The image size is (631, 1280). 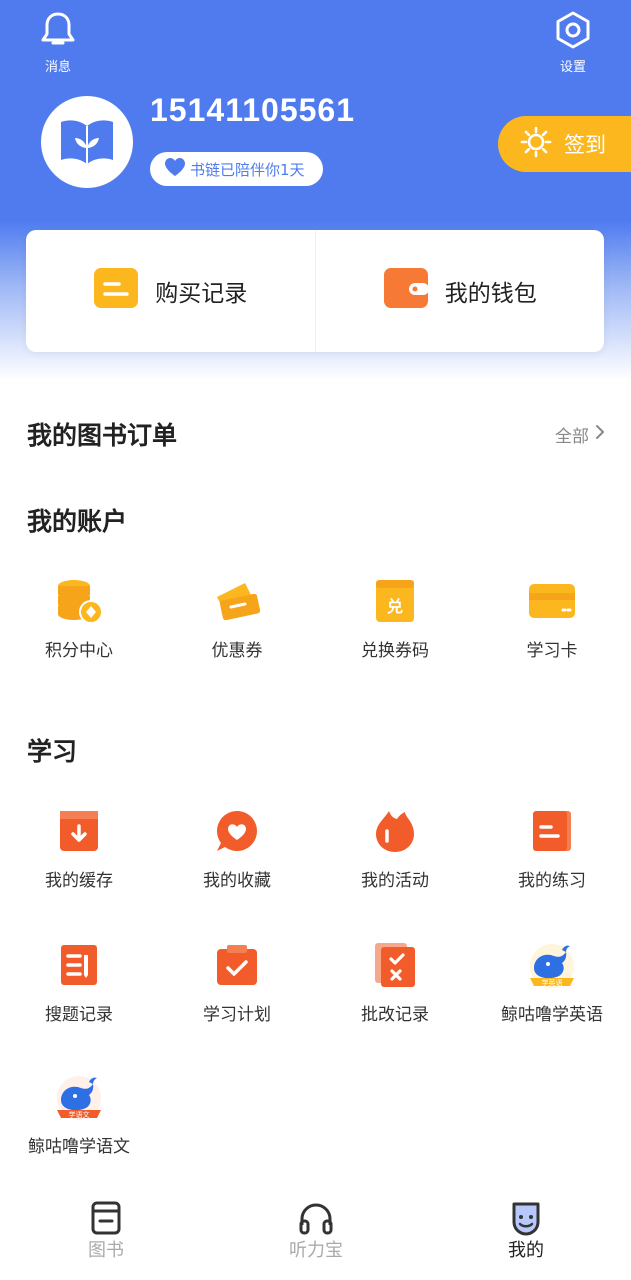 I want to click on search-records-button: 搜题记录, so click(x=79, y=982).